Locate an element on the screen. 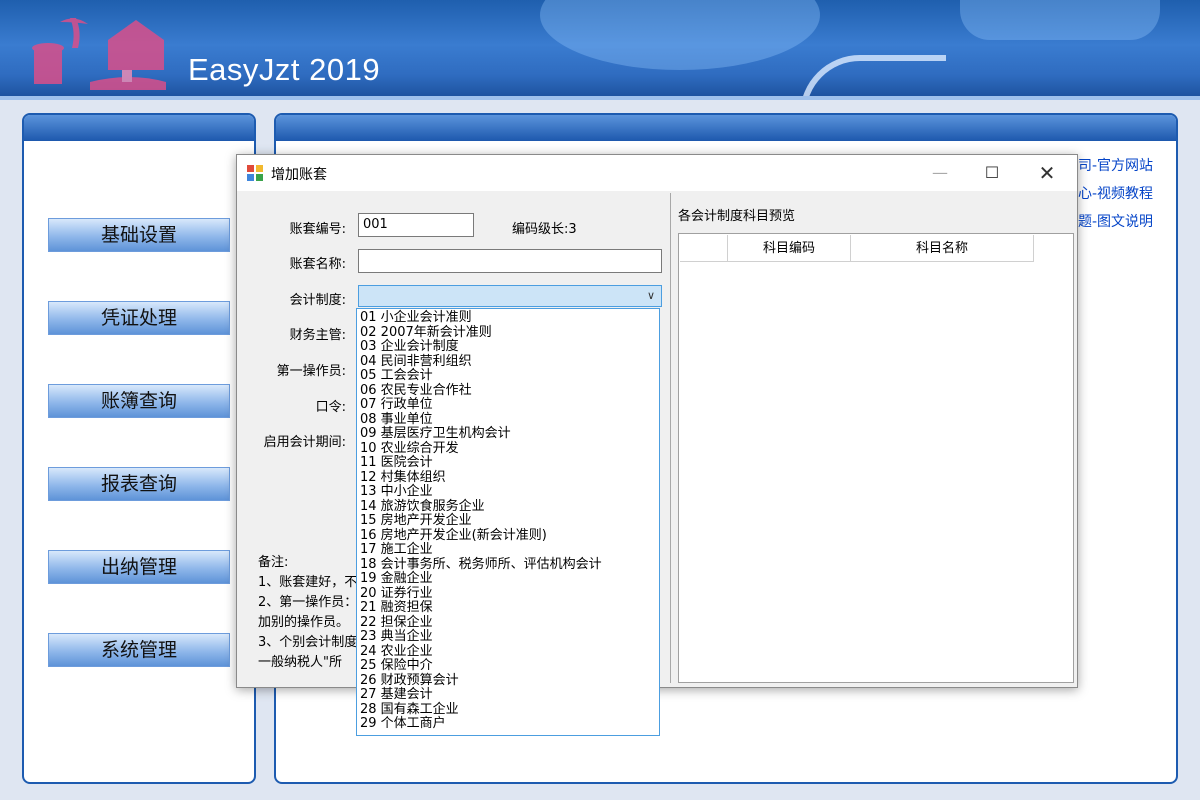 The width and height of the screenshot is (1200, 800). nav-voucher-button: 凭证处理 is located at coordinates (139, 318).